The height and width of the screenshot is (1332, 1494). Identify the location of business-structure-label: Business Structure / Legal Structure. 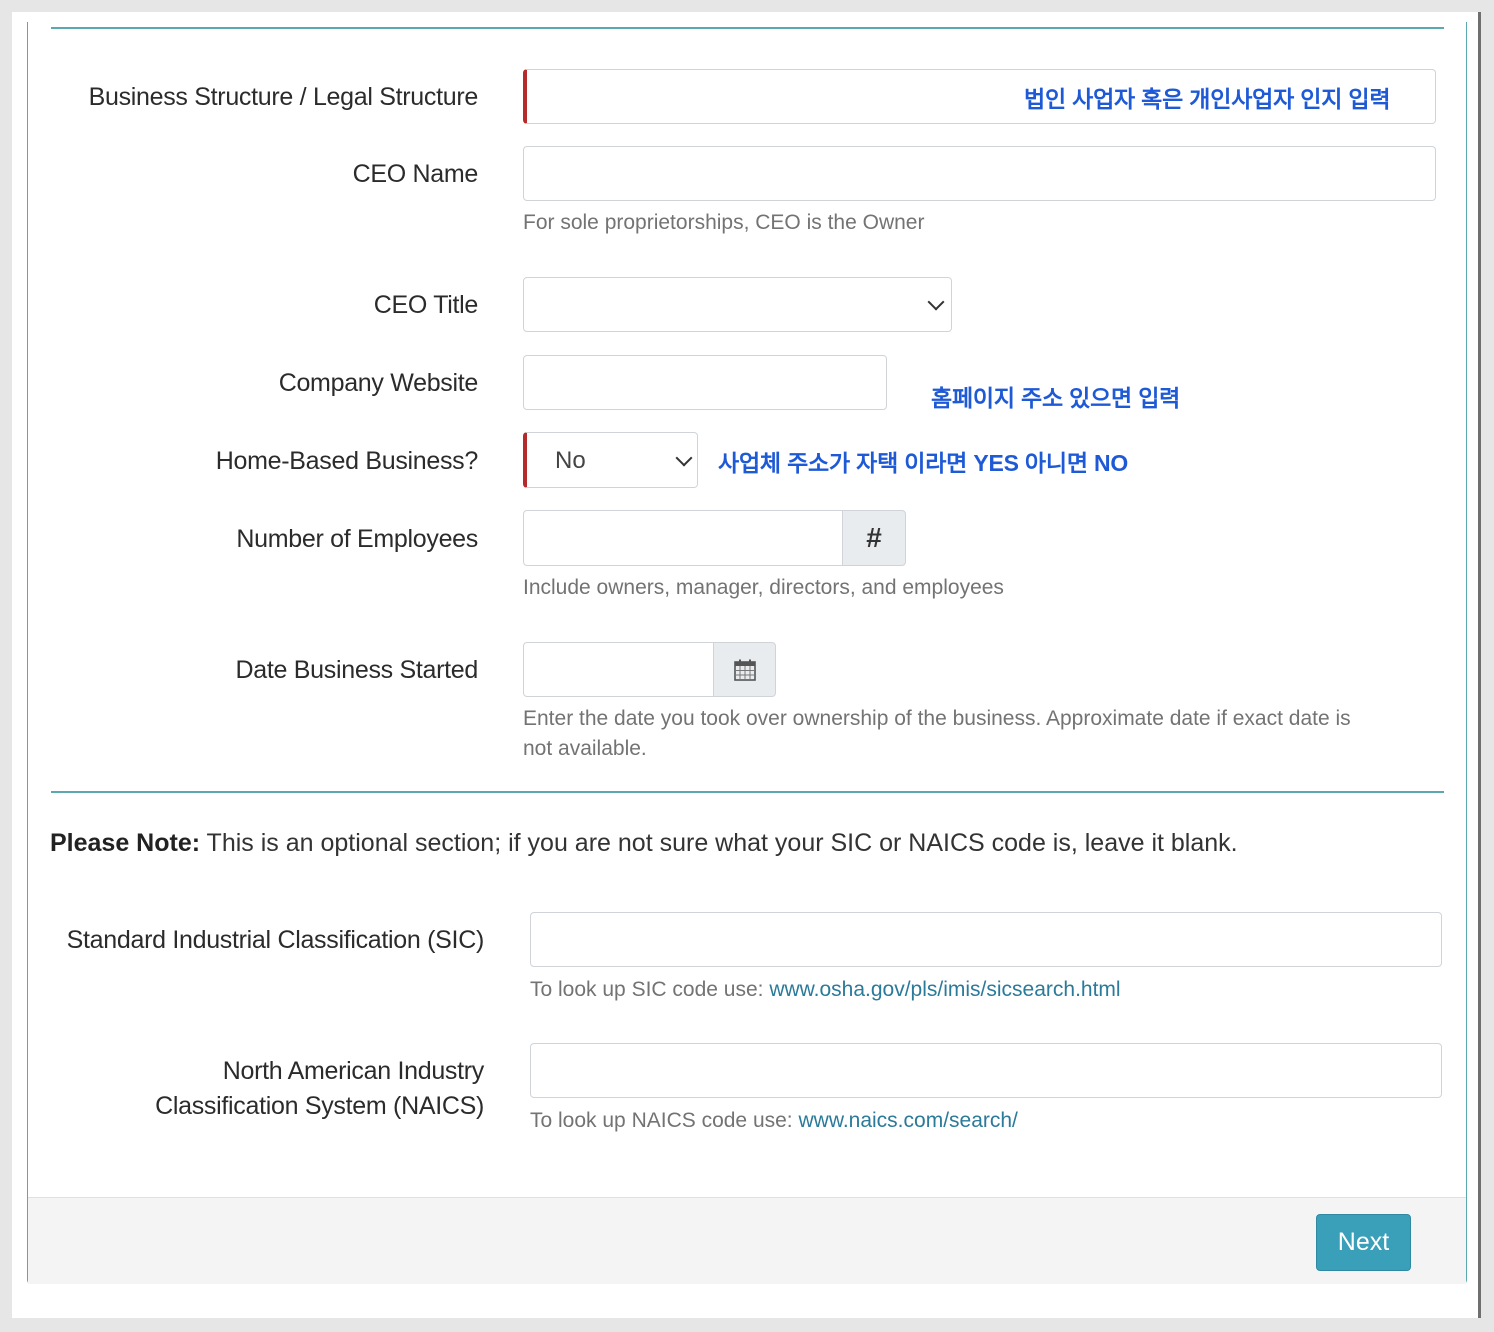
(283, 97).